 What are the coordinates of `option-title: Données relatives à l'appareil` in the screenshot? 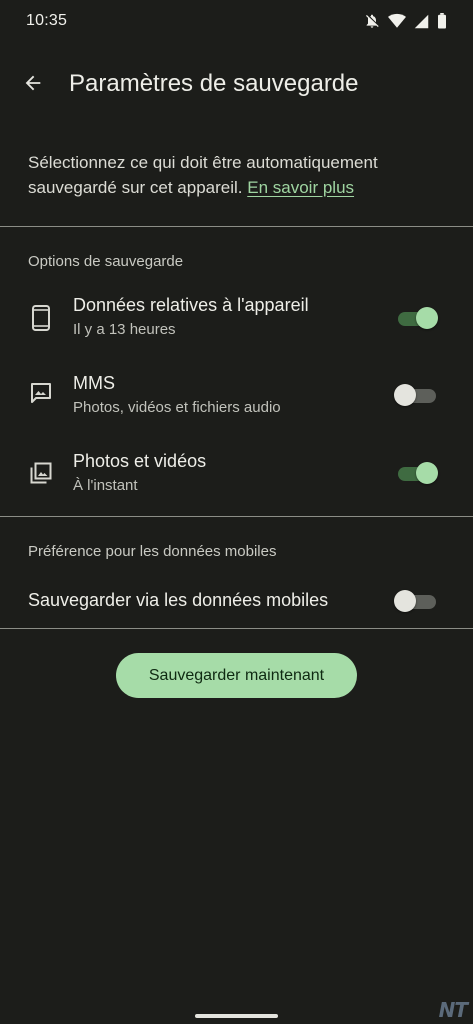 It's located at (191, 305).